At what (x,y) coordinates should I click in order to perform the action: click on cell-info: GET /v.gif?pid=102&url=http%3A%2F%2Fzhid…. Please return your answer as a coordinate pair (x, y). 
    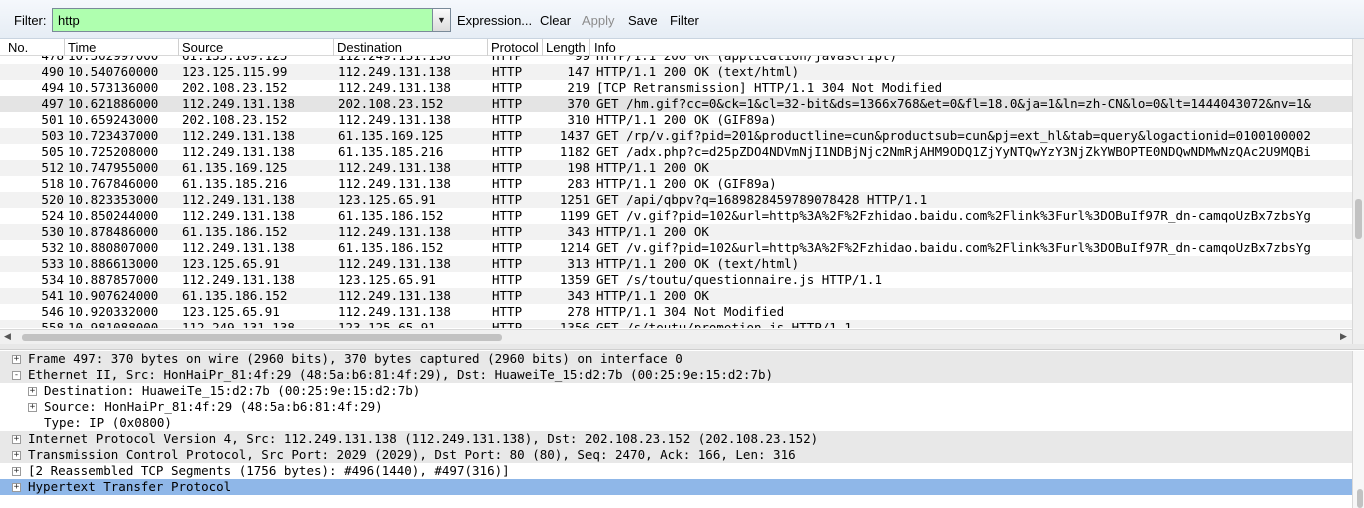
    Looking at the image, I should click on (953, 215).